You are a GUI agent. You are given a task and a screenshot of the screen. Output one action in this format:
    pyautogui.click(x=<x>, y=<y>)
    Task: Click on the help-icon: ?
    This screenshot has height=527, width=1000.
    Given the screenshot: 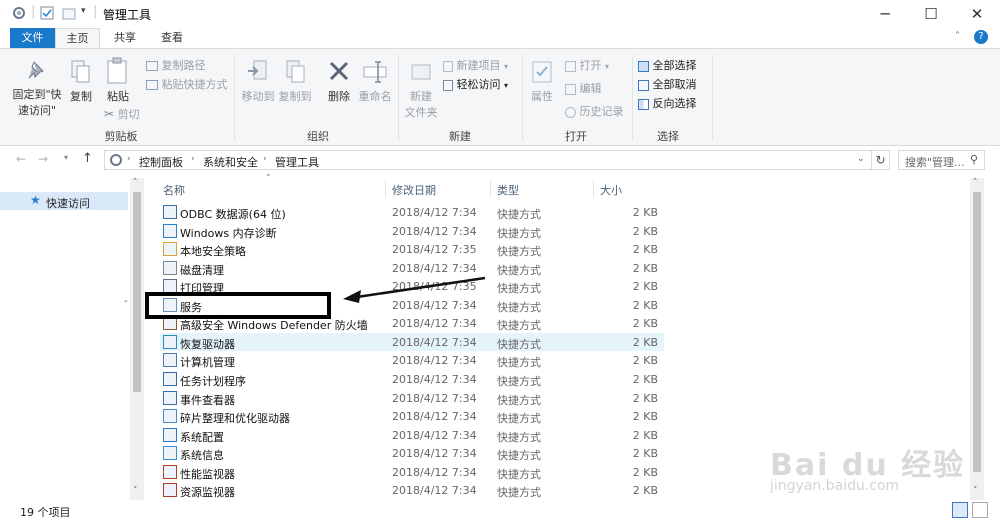 What is the action you would take?
    pyautogui.click(x=981, y=37)
    